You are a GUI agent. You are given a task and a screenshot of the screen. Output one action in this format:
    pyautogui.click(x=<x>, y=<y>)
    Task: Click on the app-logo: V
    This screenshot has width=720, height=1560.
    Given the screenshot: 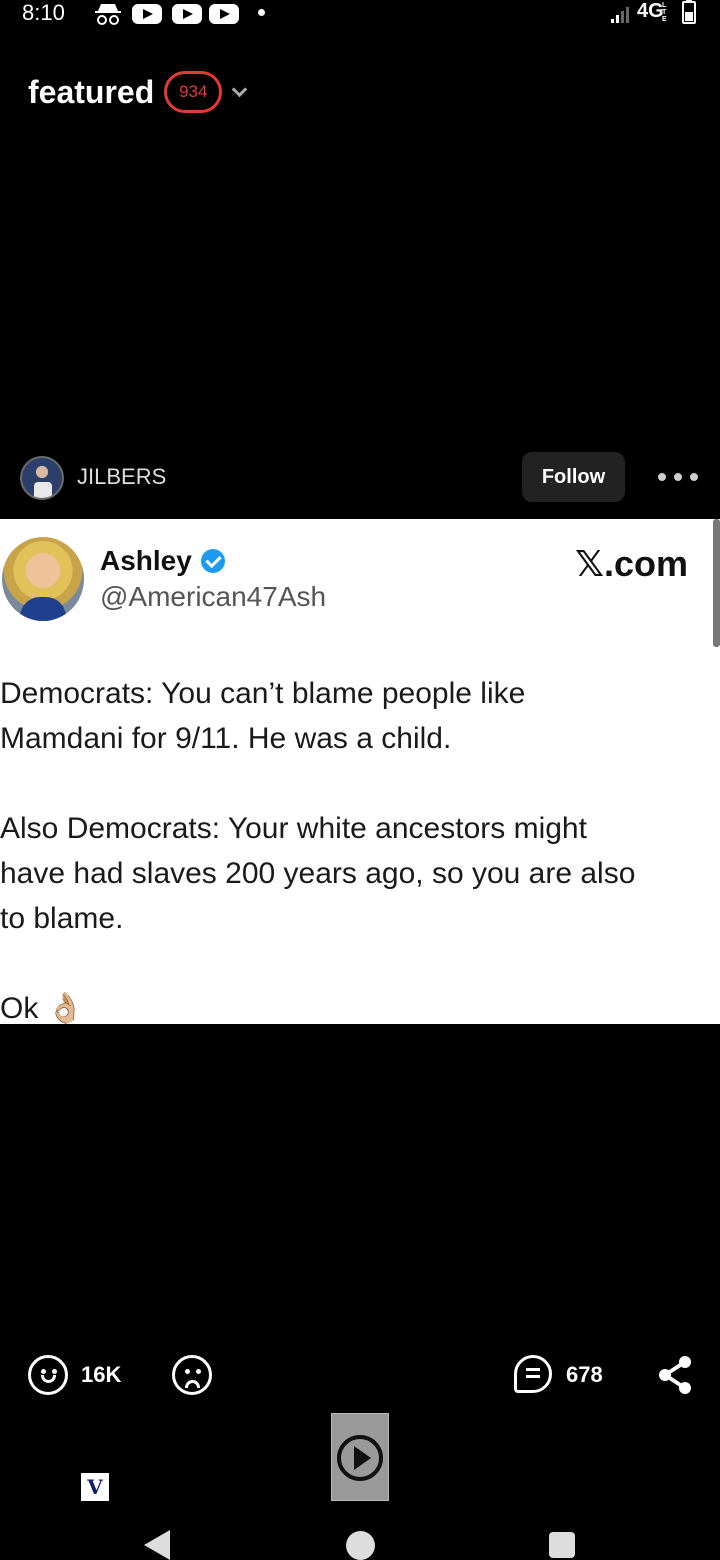 What is the action you would take?
    pyautogui.click(x=95, y=1487)
    